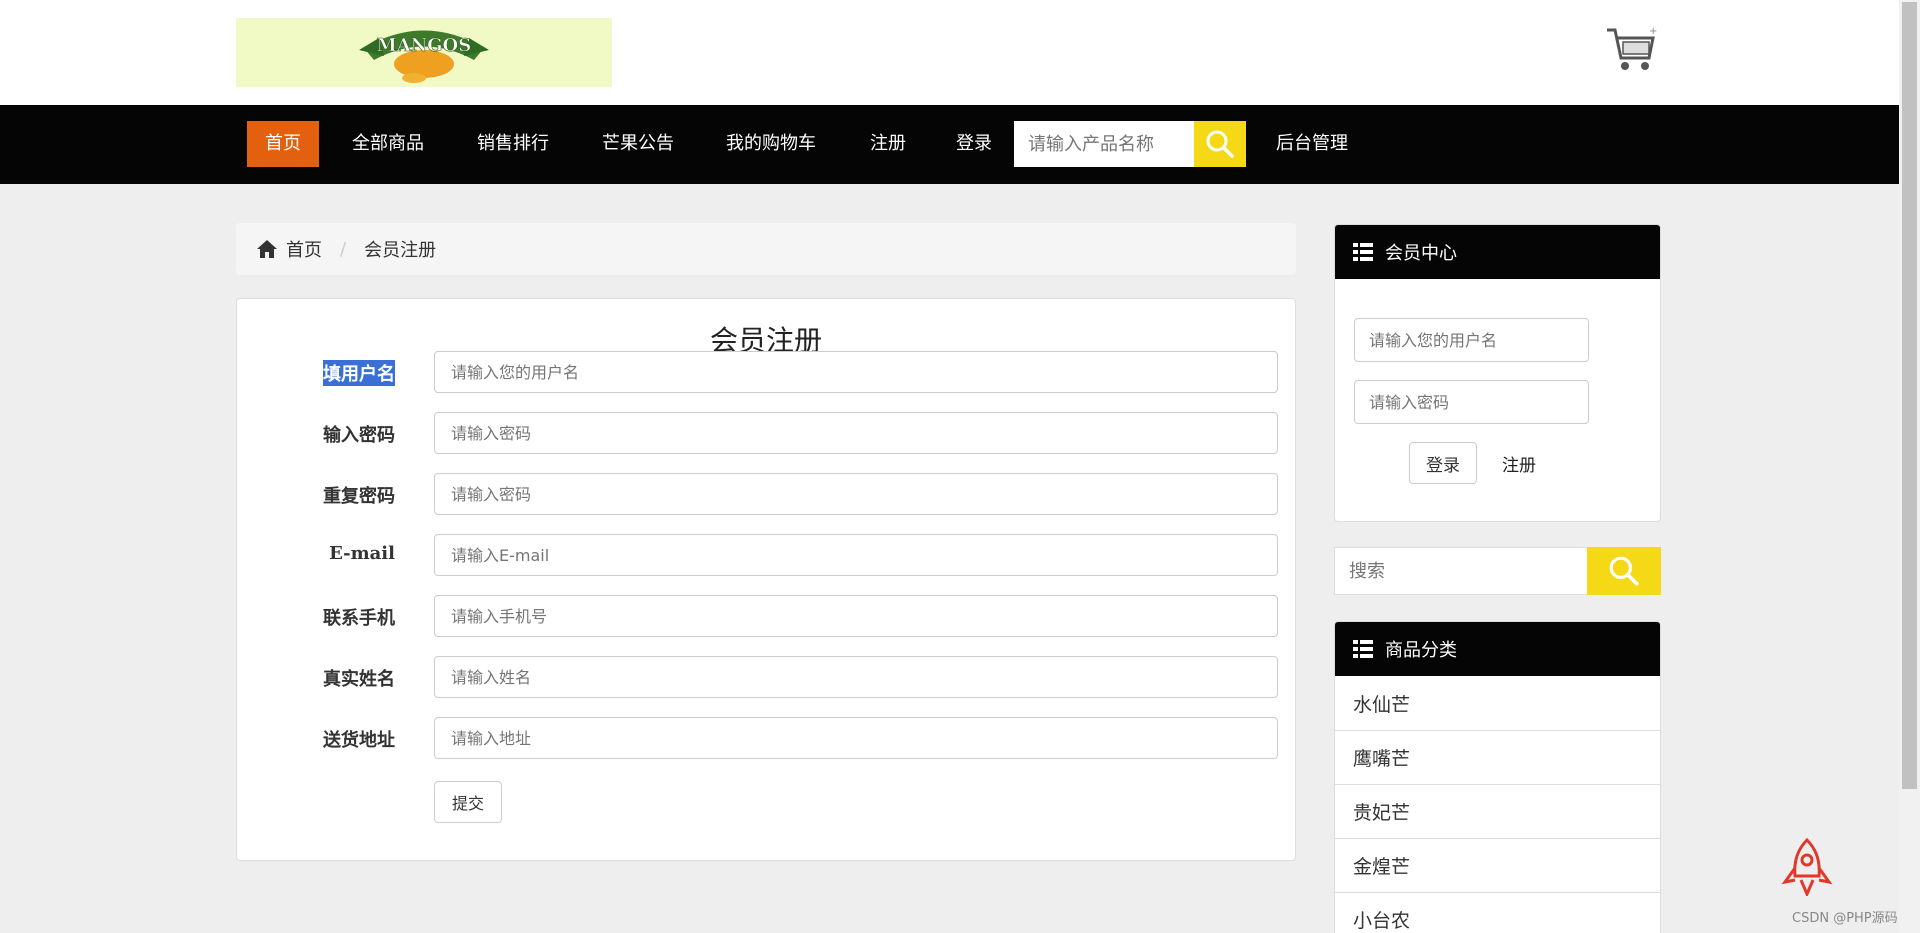 The image size is (1920, 933). I want to click on nav-item-announcement: 芒果公告, so click(638, 144).